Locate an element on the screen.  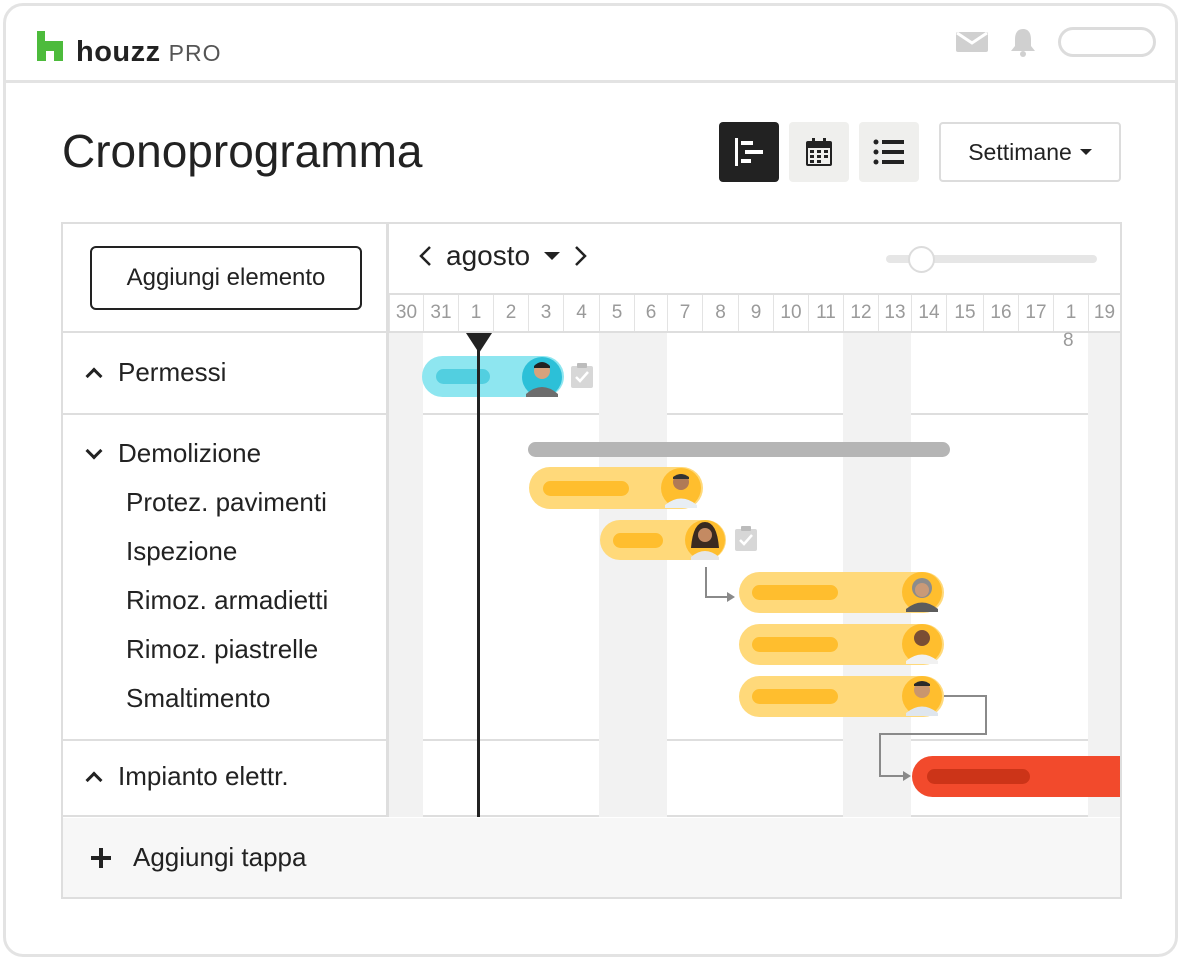
brand-name: houzz is located at coordinates (118, 52).